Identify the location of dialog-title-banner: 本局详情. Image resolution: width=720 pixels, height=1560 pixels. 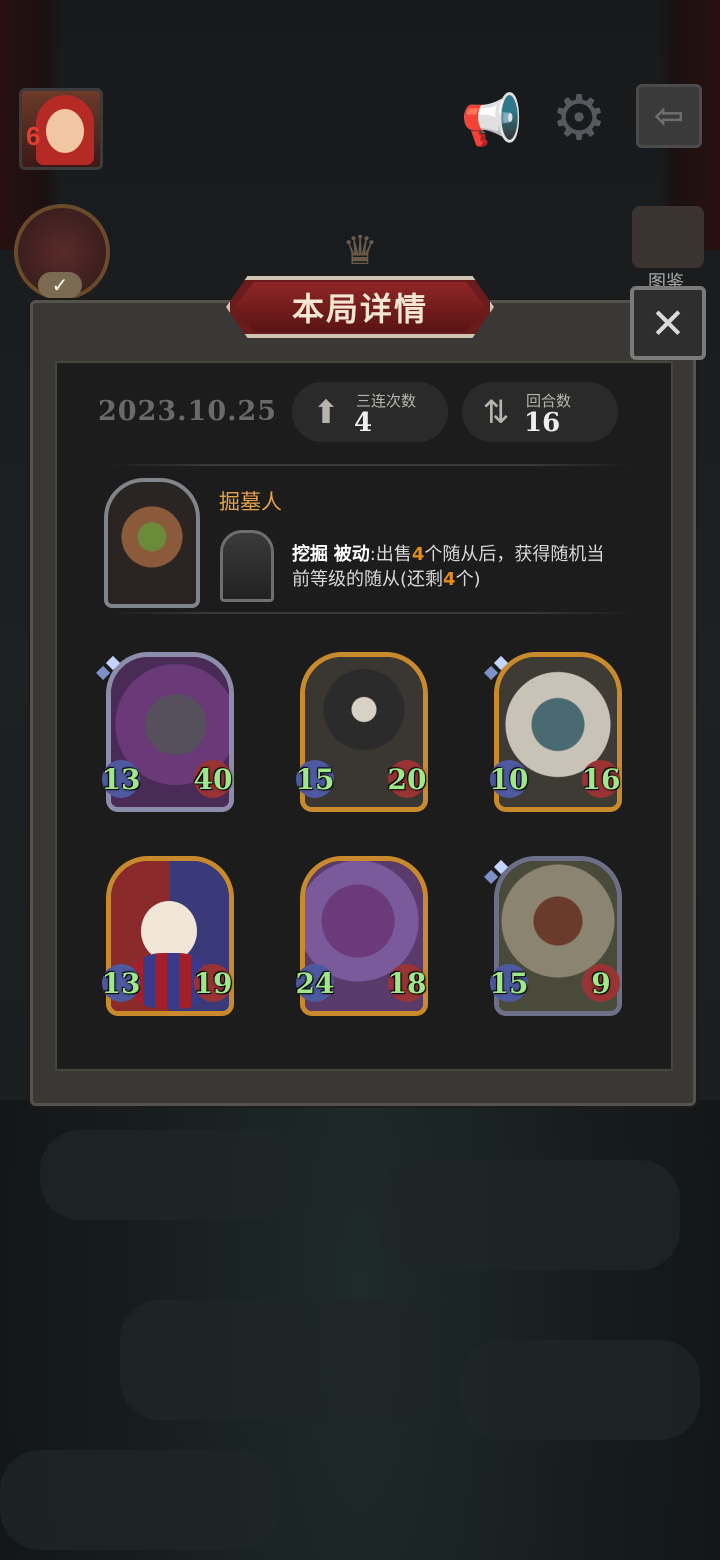
(360, 307).